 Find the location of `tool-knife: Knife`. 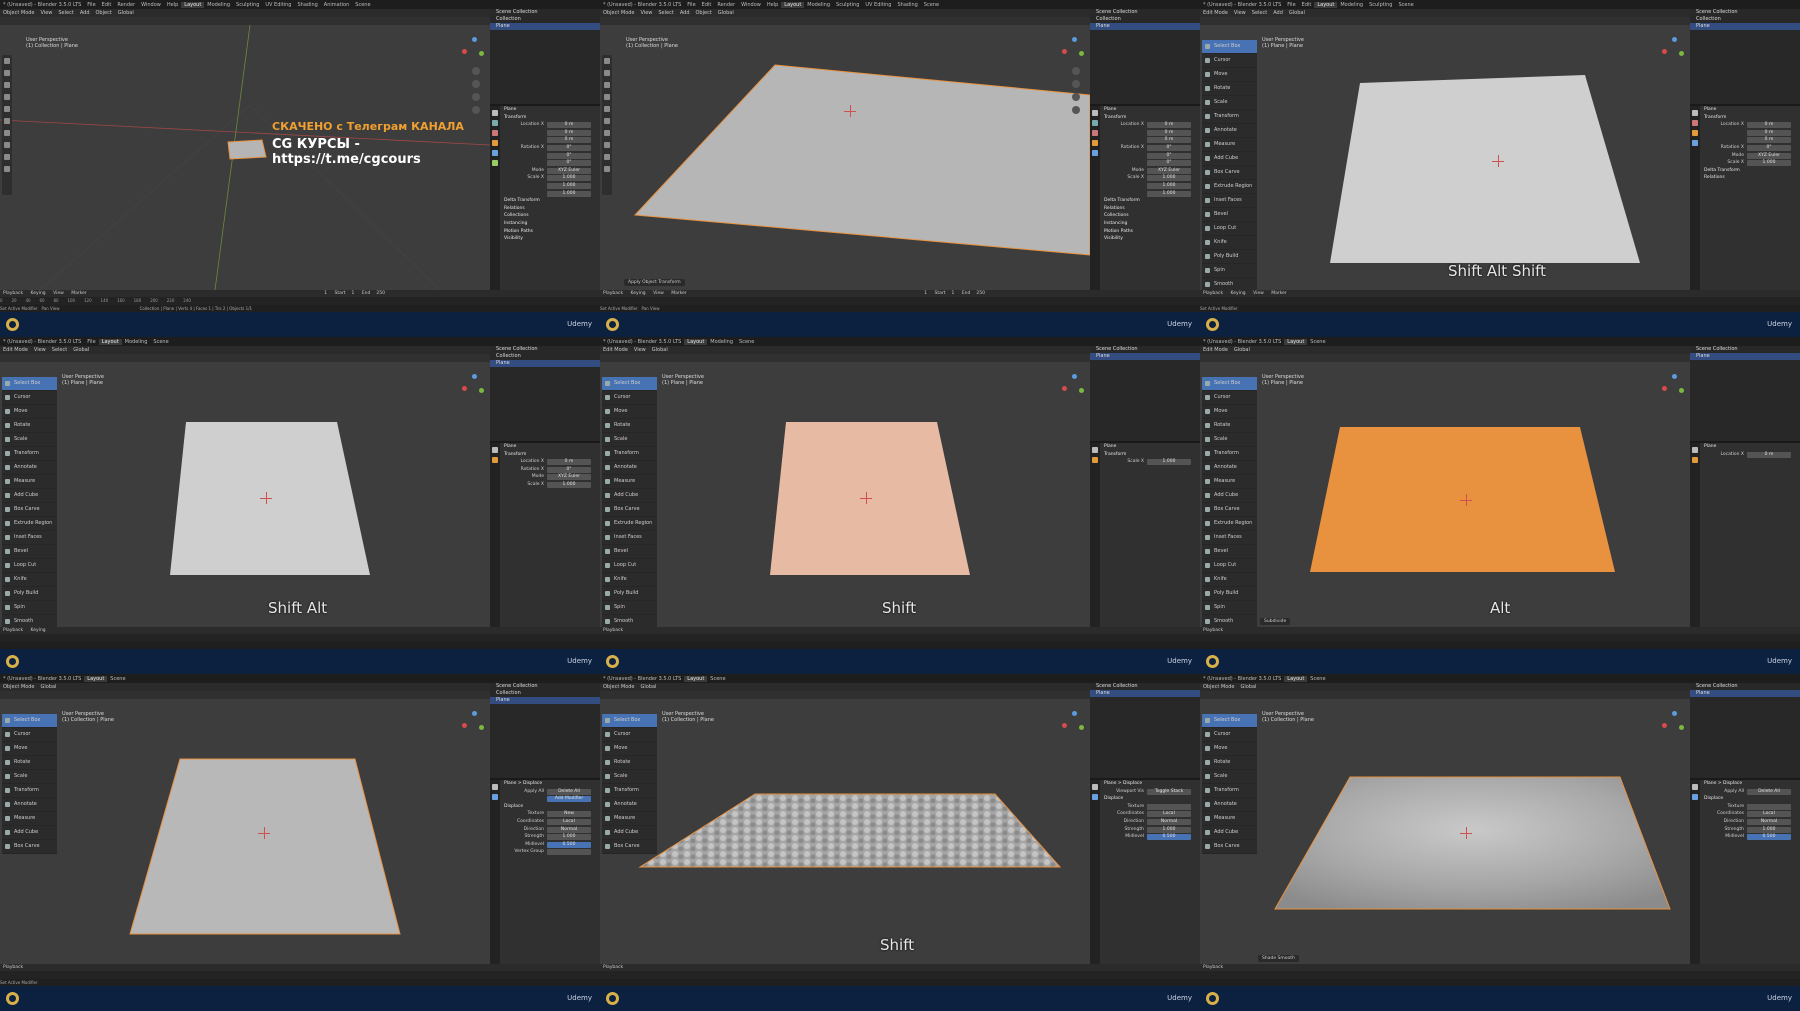

tool-knife: Knife is located at coordinates (1229, 580).